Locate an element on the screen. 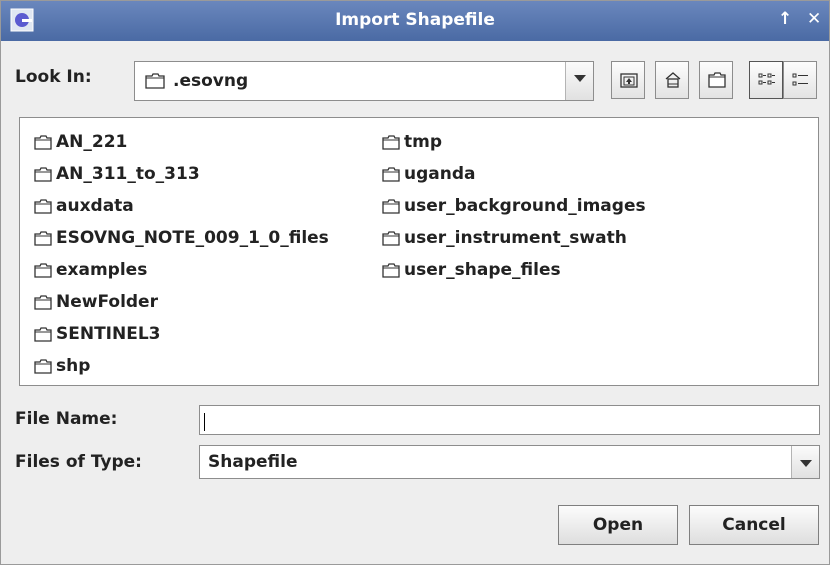 Image resolution: width=830 pixels, height=565 pixels. close-button: ✕ is located at coordinates (814, 19).